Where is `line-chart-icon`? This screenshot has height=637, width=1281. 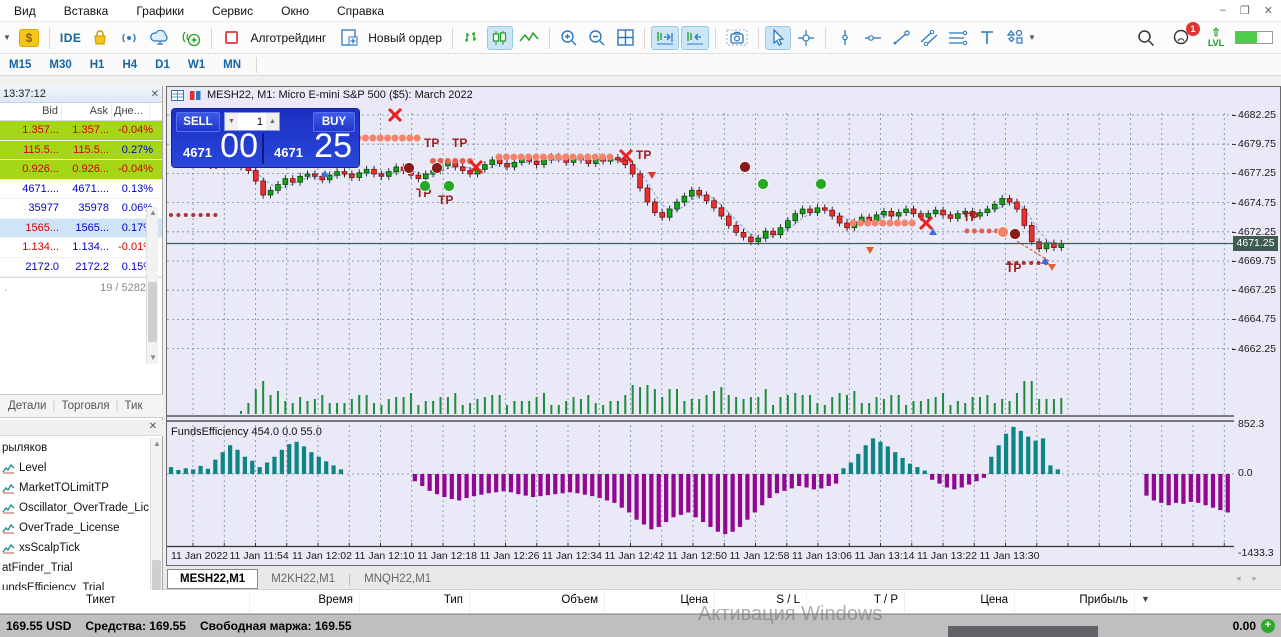
line-chart-icon is located at coordinates (529, 38).